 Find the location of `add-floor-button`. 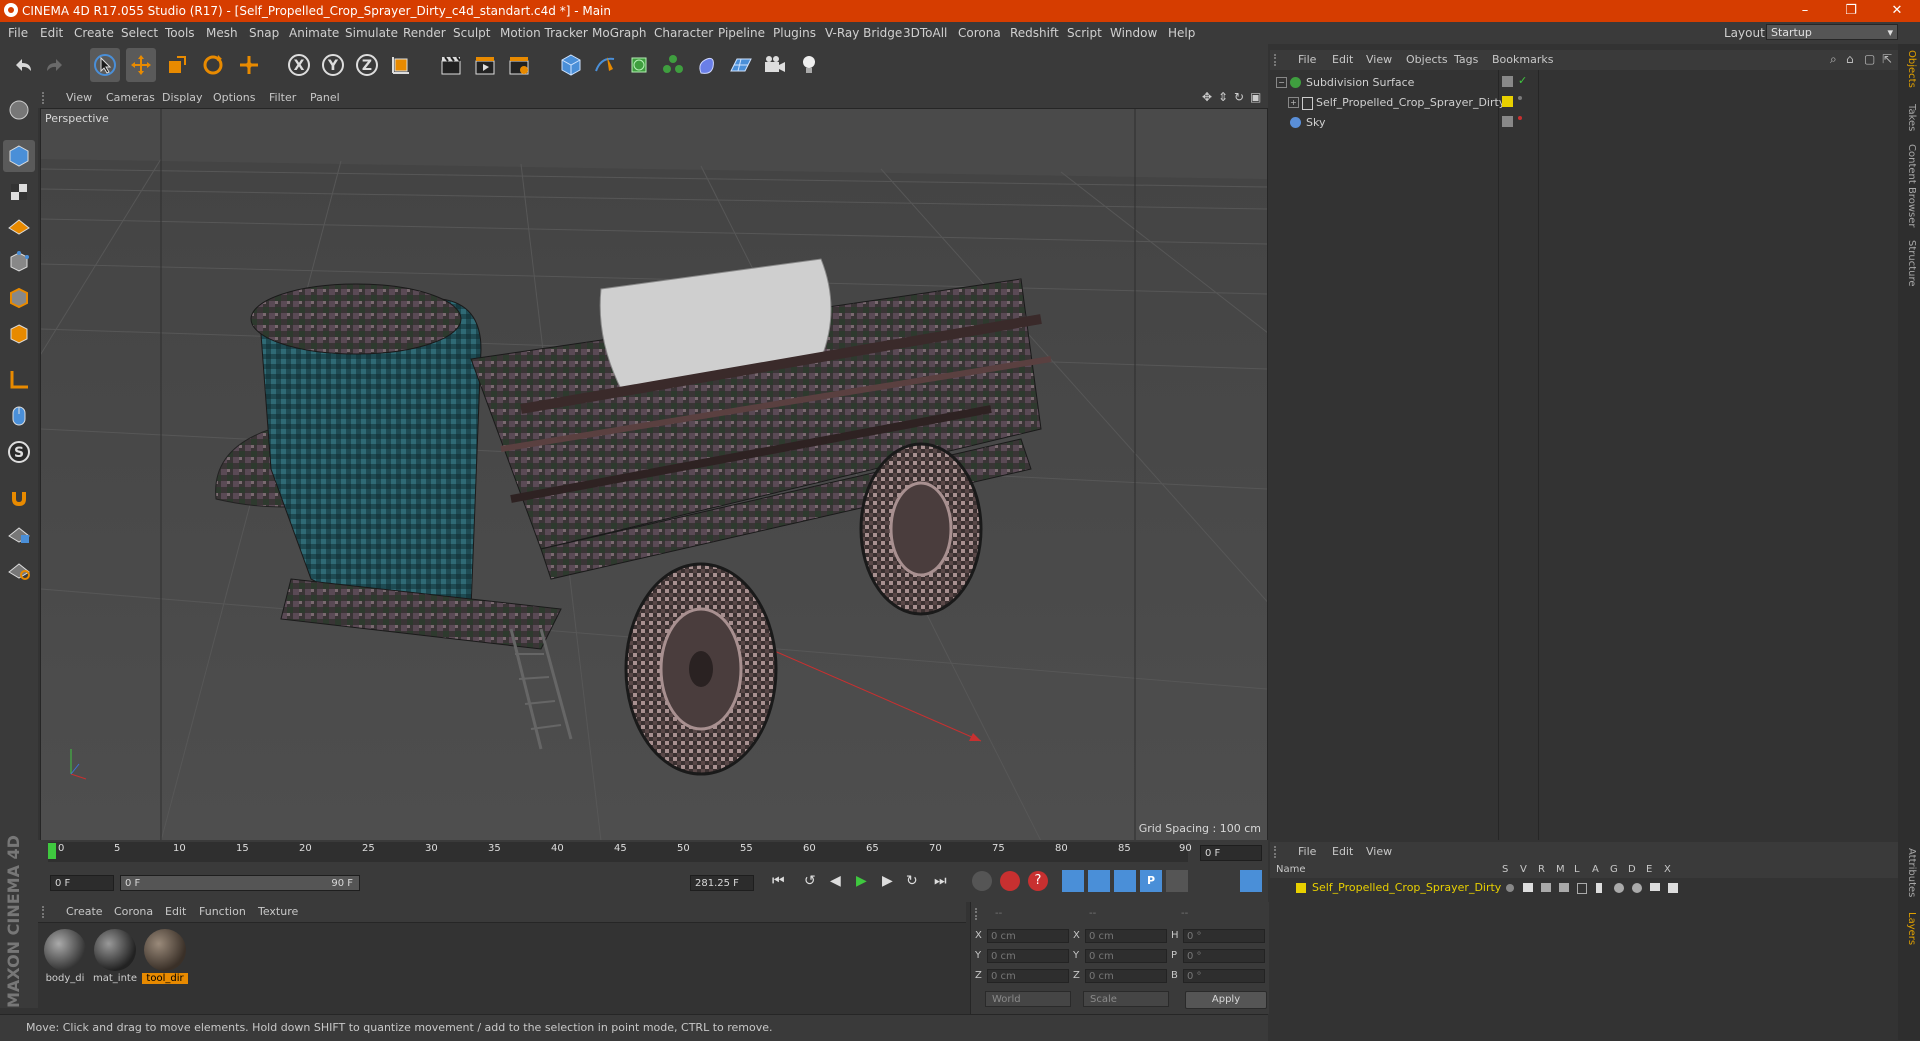

add-floor-button is located at coordinates (741, 65).